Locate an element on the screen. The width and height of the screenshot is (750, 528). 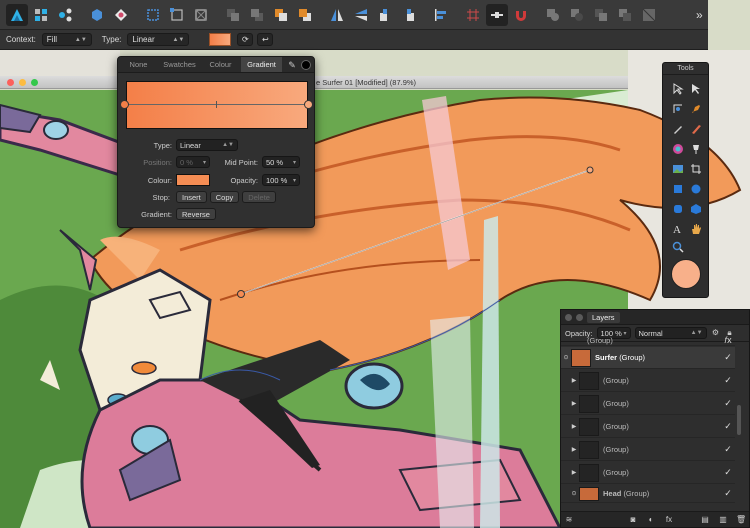
rotate-handles-icon is located at coordinates (201, 15).